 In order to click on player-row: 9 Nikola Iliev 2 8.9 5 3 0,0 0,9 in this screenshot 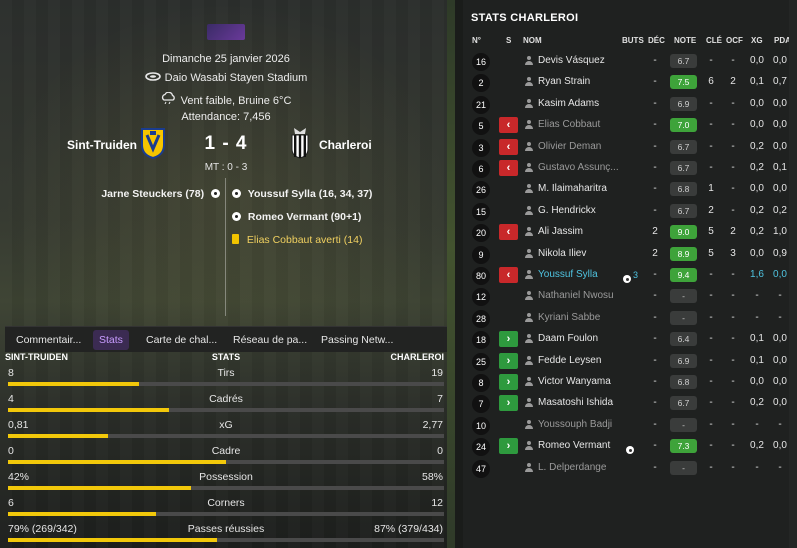, I will do `click(630, 254)`.